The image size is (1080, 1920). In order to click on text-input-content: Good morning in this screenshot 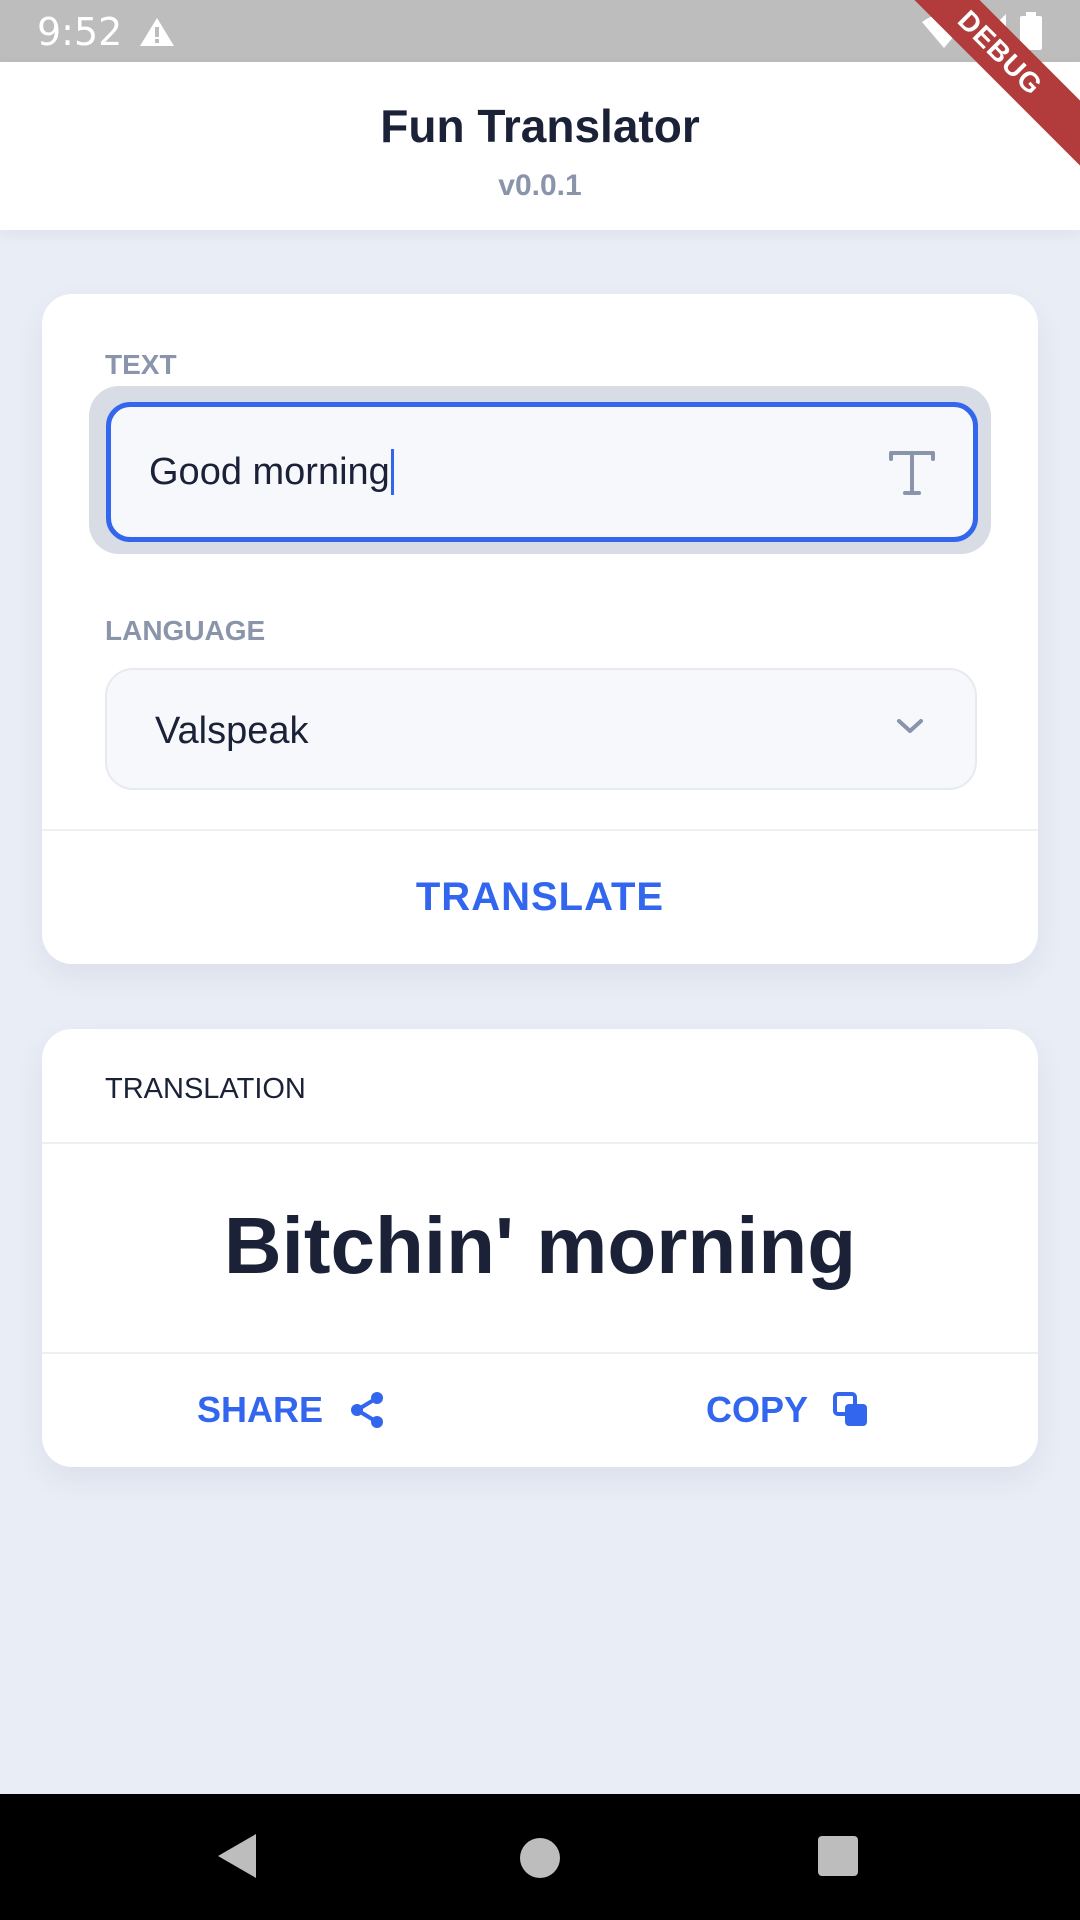, I will do `click(269, 472)`.